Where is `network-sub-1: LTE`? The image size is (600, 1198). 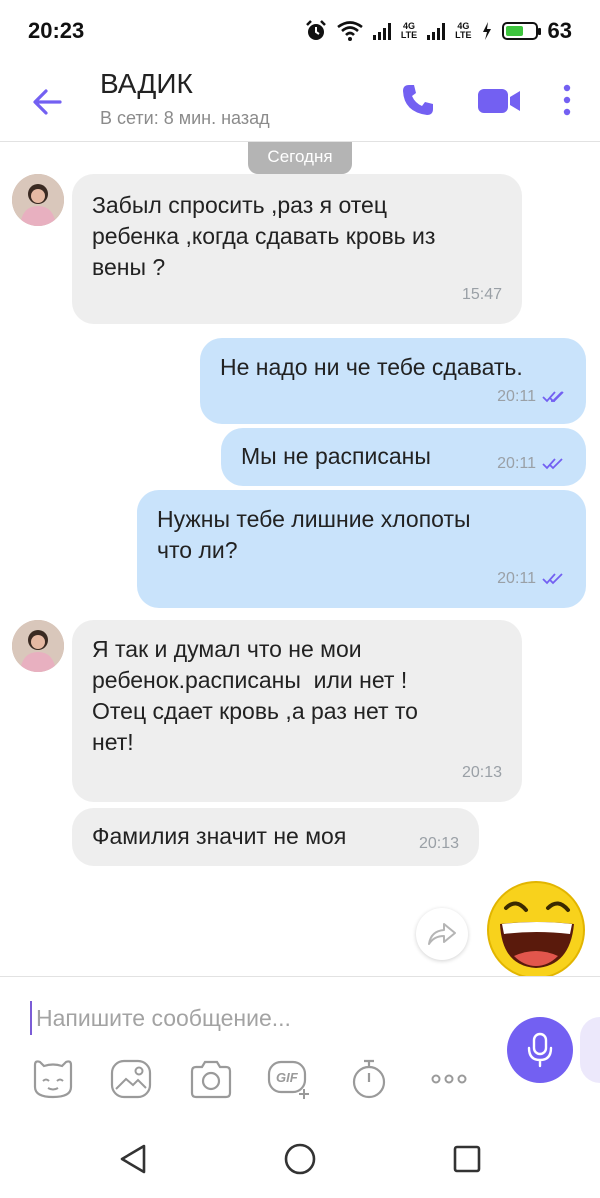
network-sub-1: LTE is located at coordinates (409, 35).